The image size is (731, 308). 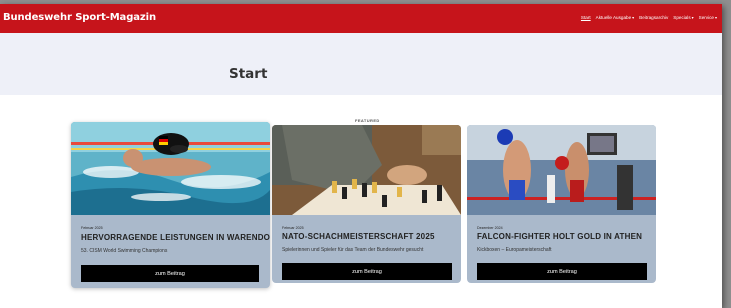 I want to click on nav-label: Specials, so click(x=682, y=17).